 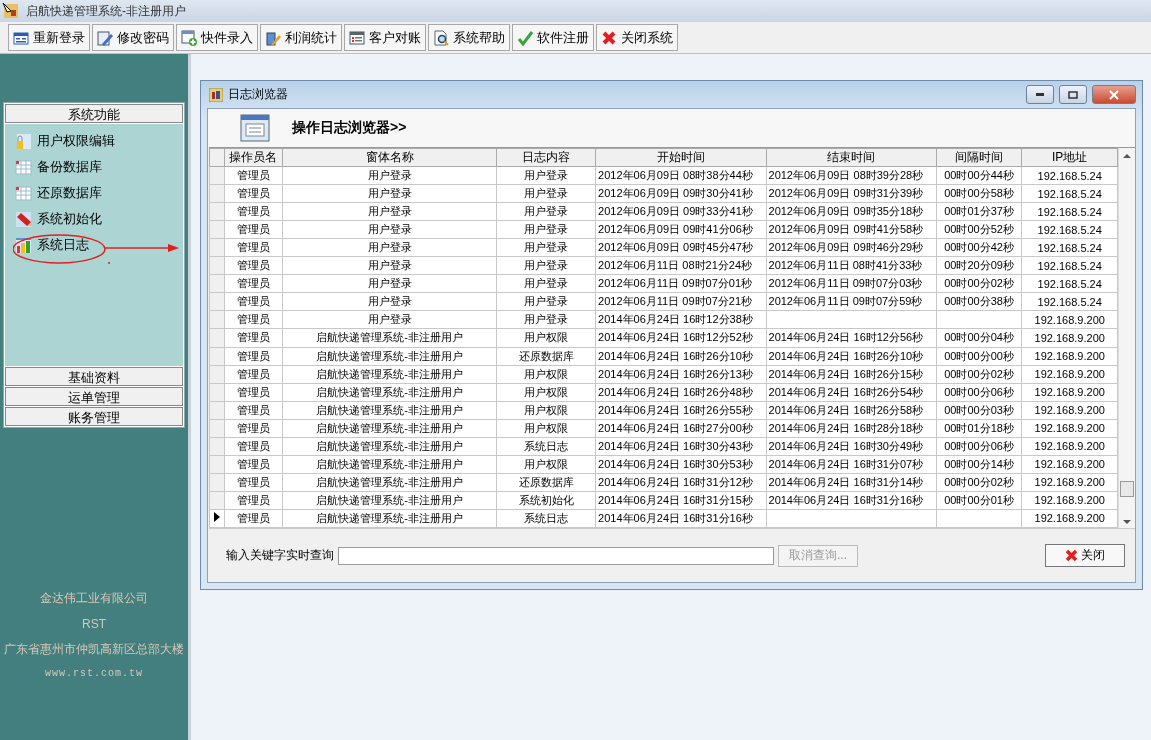 I want to click on table-cell: 2012年06月09日 09时35分18秒, so click(x=851, y=211).